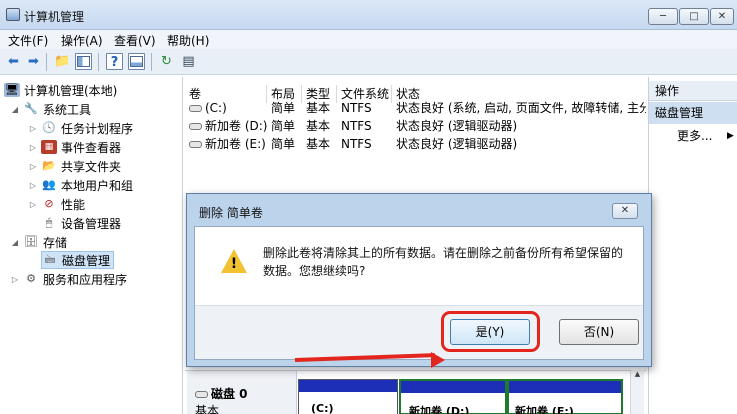 Image resolution: width=737 pixels, height=414 pixels. What do you see at coordinates (60, 90) in the screenshot?
I see `tree-item-root: 🖥 计算机管理(本地)` at bounding box center [60, 90].